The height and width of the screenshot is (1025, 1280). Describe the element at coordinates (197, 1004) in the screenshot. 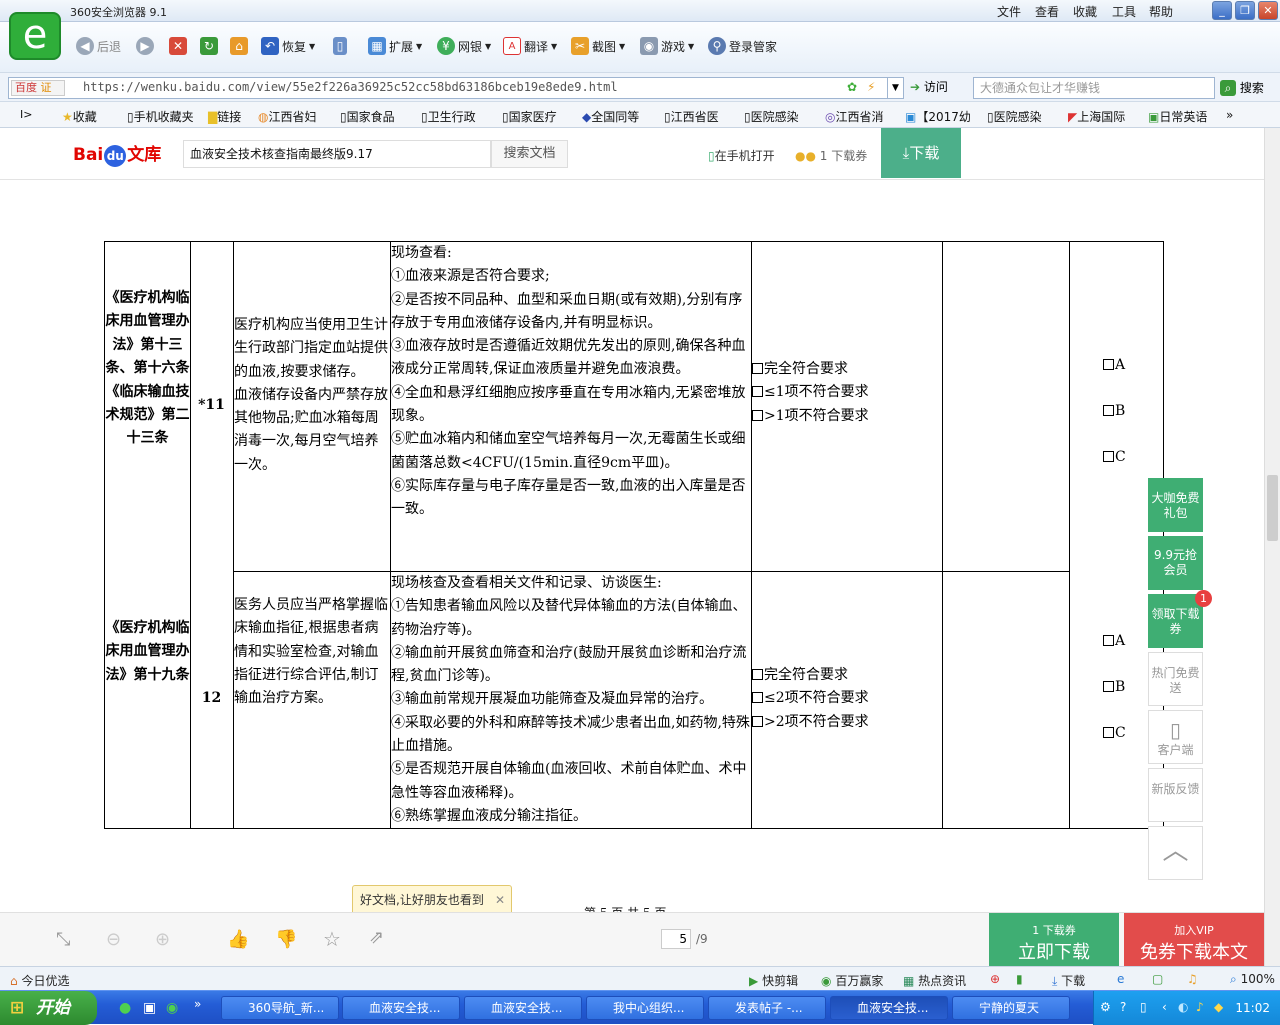

I see `quicklaunch-more: »` at that location.